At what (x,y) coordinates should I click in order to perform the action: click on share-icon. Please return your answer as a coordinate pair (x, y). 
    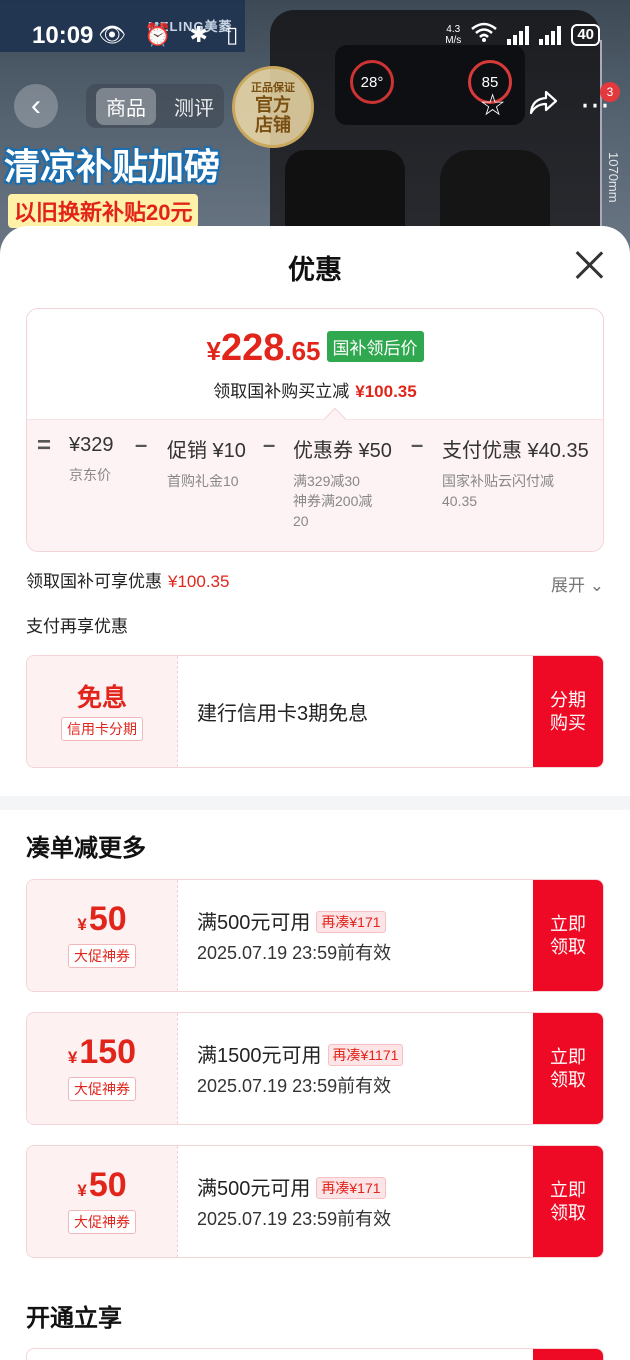
    Looking at the image, I should click on (543, 106).